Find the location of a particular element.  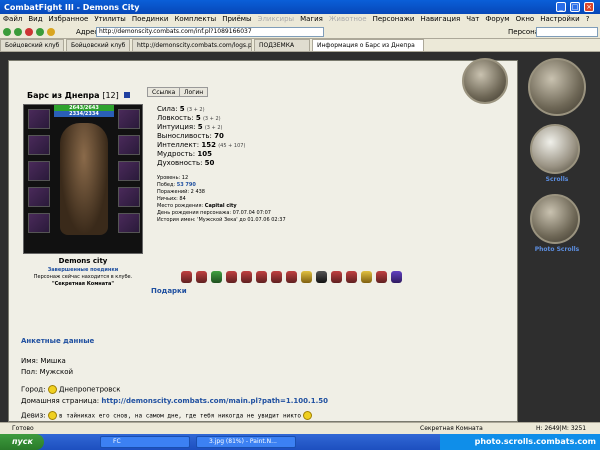

compass-icon is located at coordinates (485, 81).